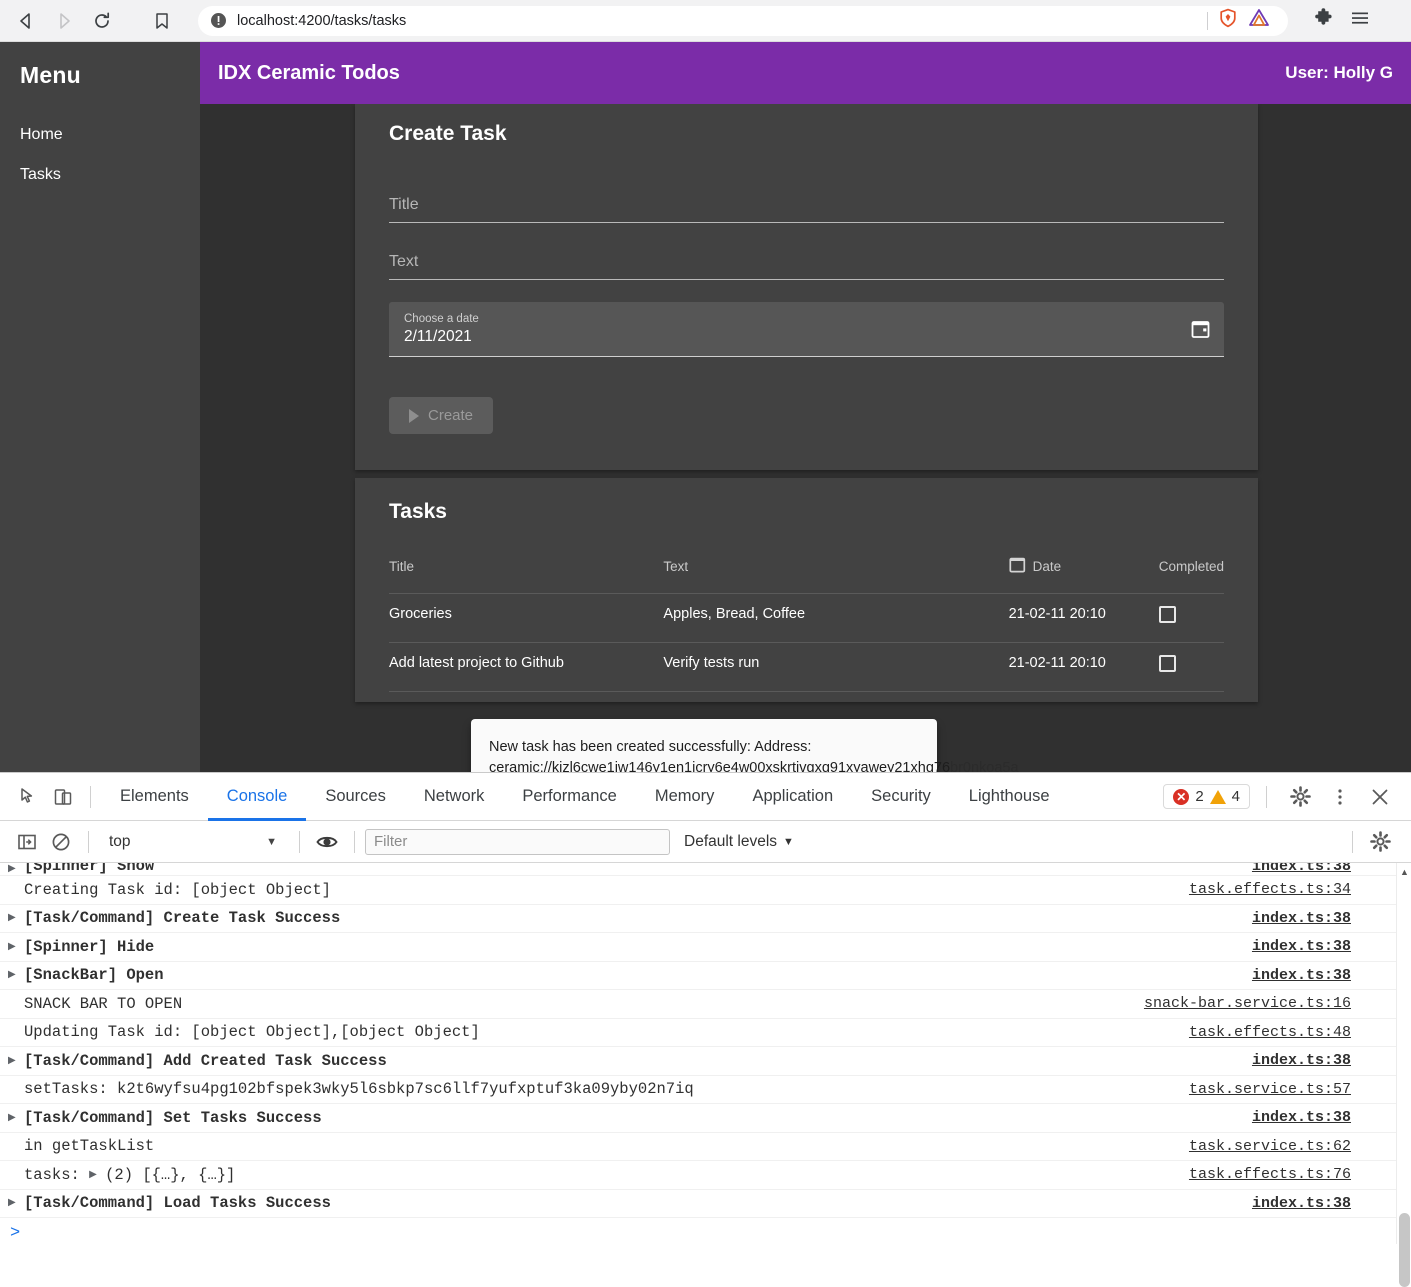  What do you see at coordinates (569, 797) in the screenshot?
I see `tab-performance: Performance` at bounding box center [569, 797].